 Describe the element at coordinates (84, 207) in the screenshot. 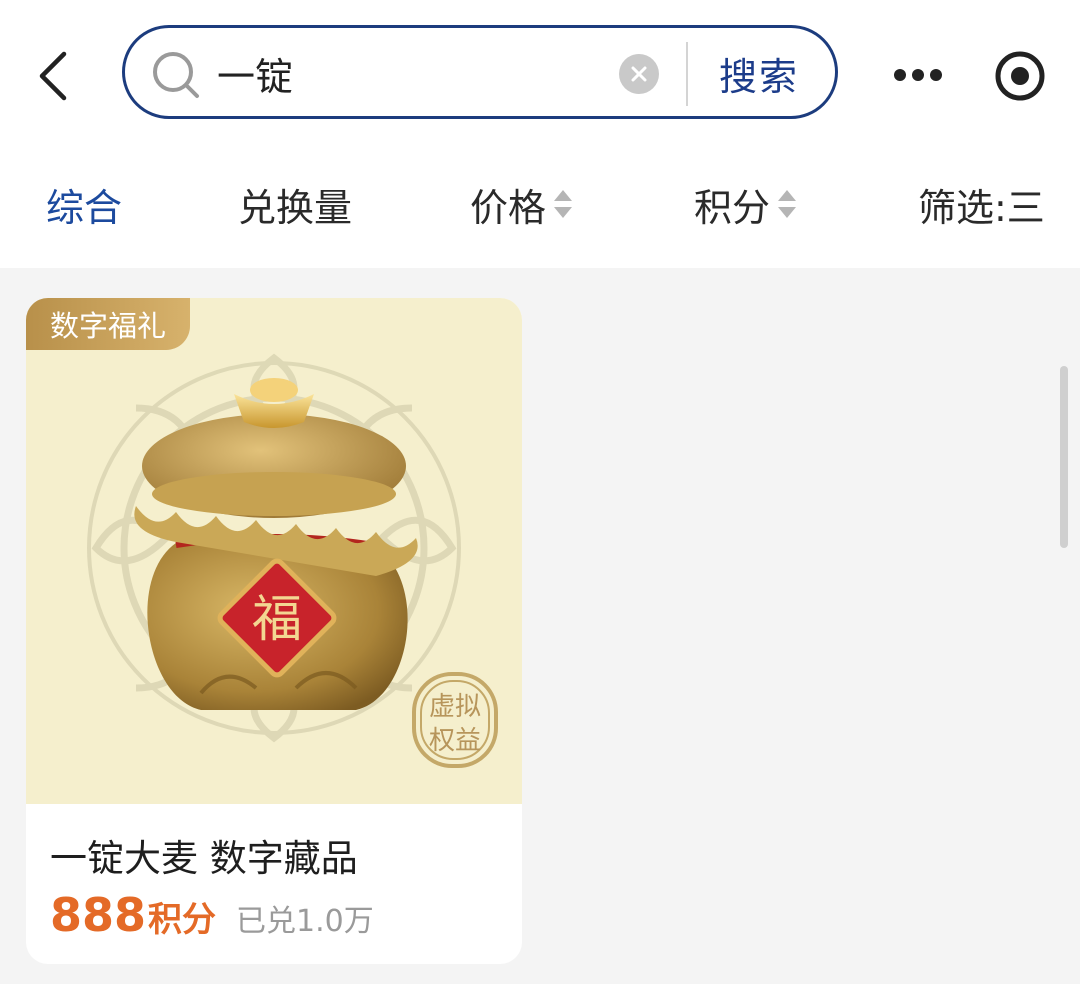

I see `tab-label: 综合` at that location.